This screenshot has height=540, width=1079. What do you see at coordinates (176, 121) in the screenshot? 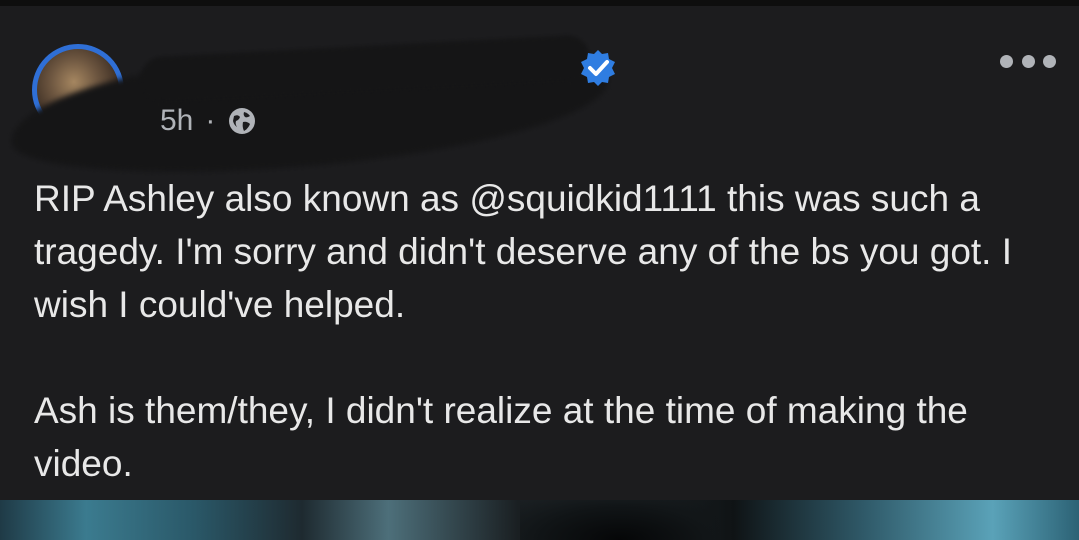
I see `post-time: 5h` at bounding box center [176, 121].